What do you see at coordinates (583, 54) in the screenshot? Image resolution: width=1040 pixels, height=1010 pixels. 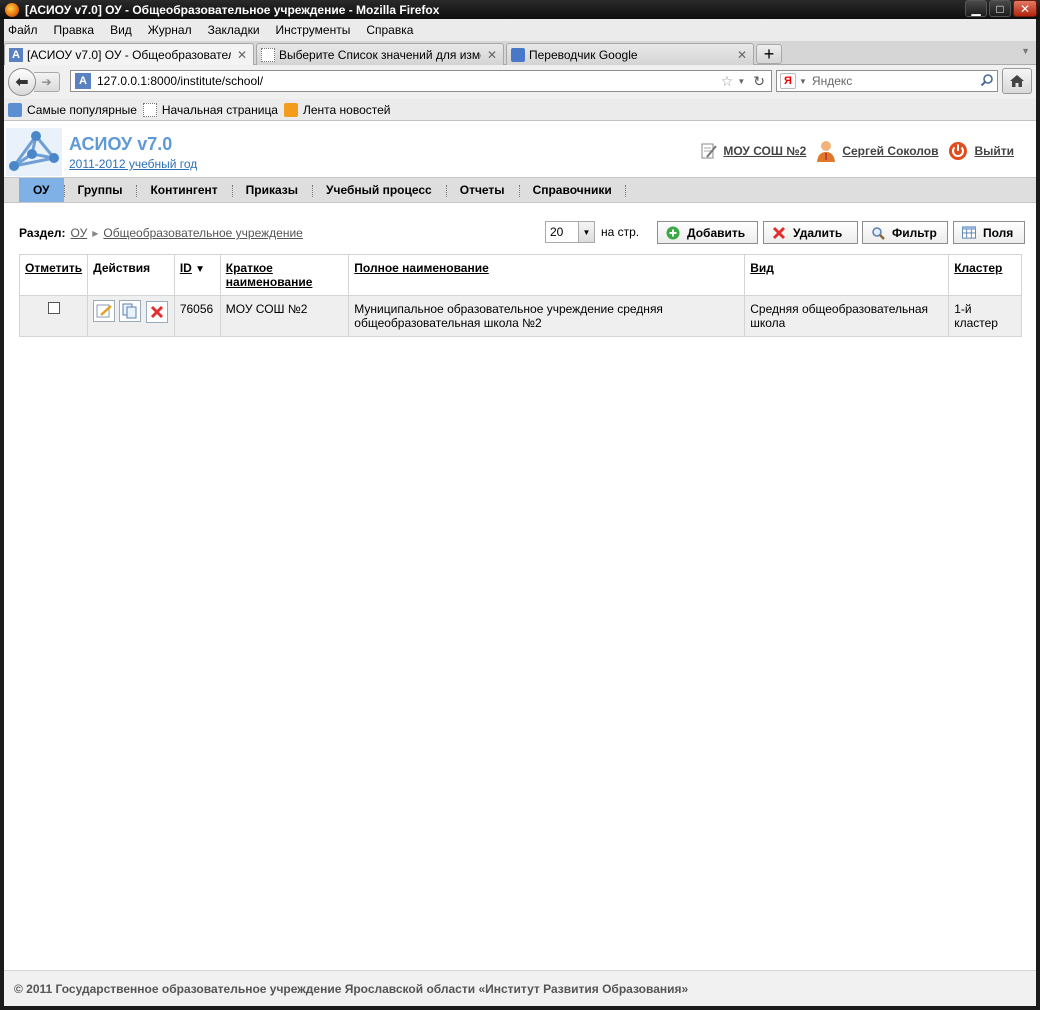 I see `tab-label: Переводчик Google` at bounding box center [583, 54].